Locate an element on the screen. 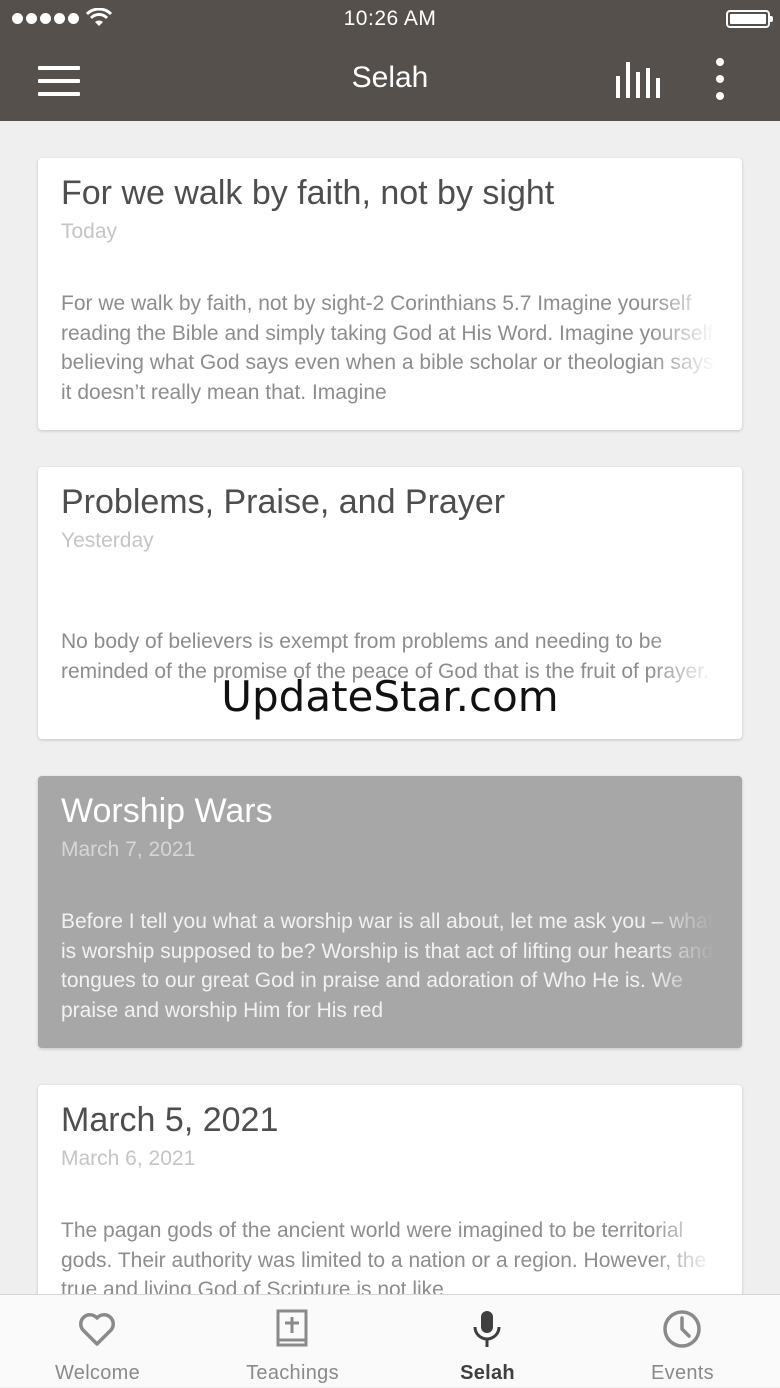  tab-teachings: Teachings is located at coordinates (292, 1341).